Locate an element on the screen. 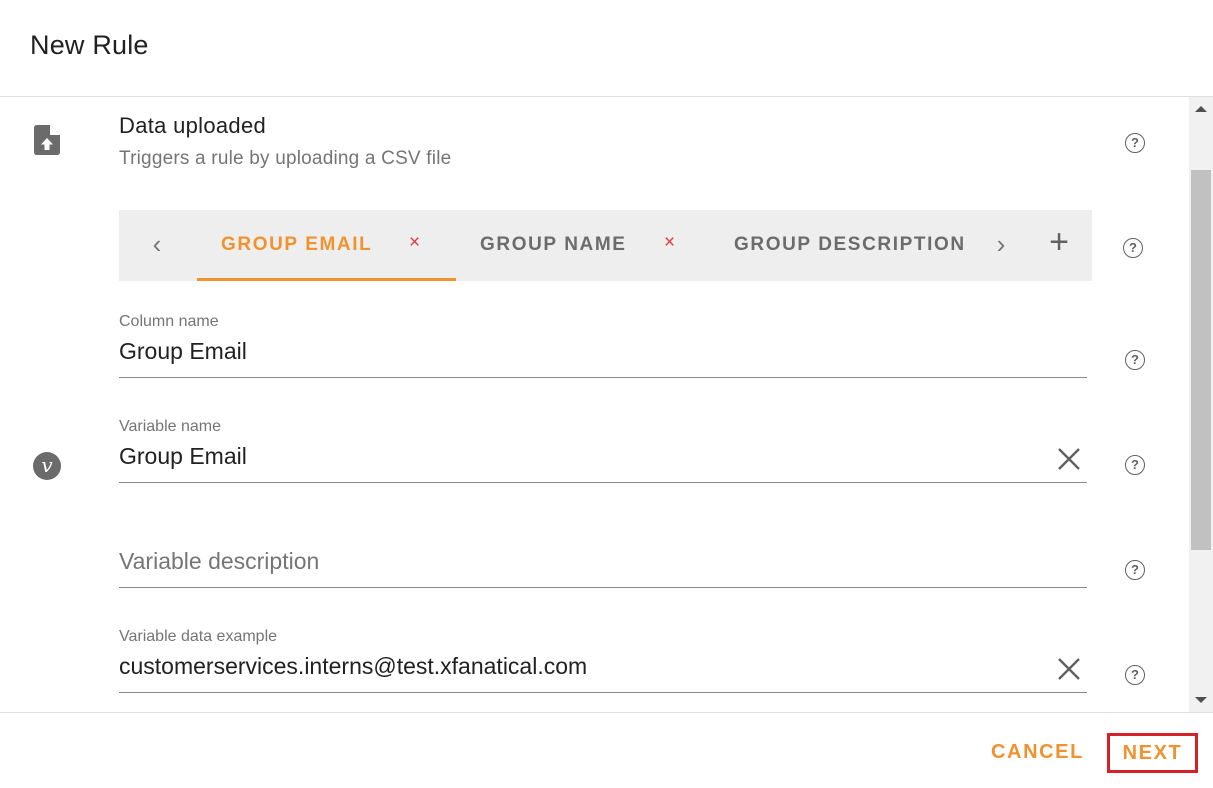  variable-data-example-field: Variable data example is located at coordinates (603, 661).